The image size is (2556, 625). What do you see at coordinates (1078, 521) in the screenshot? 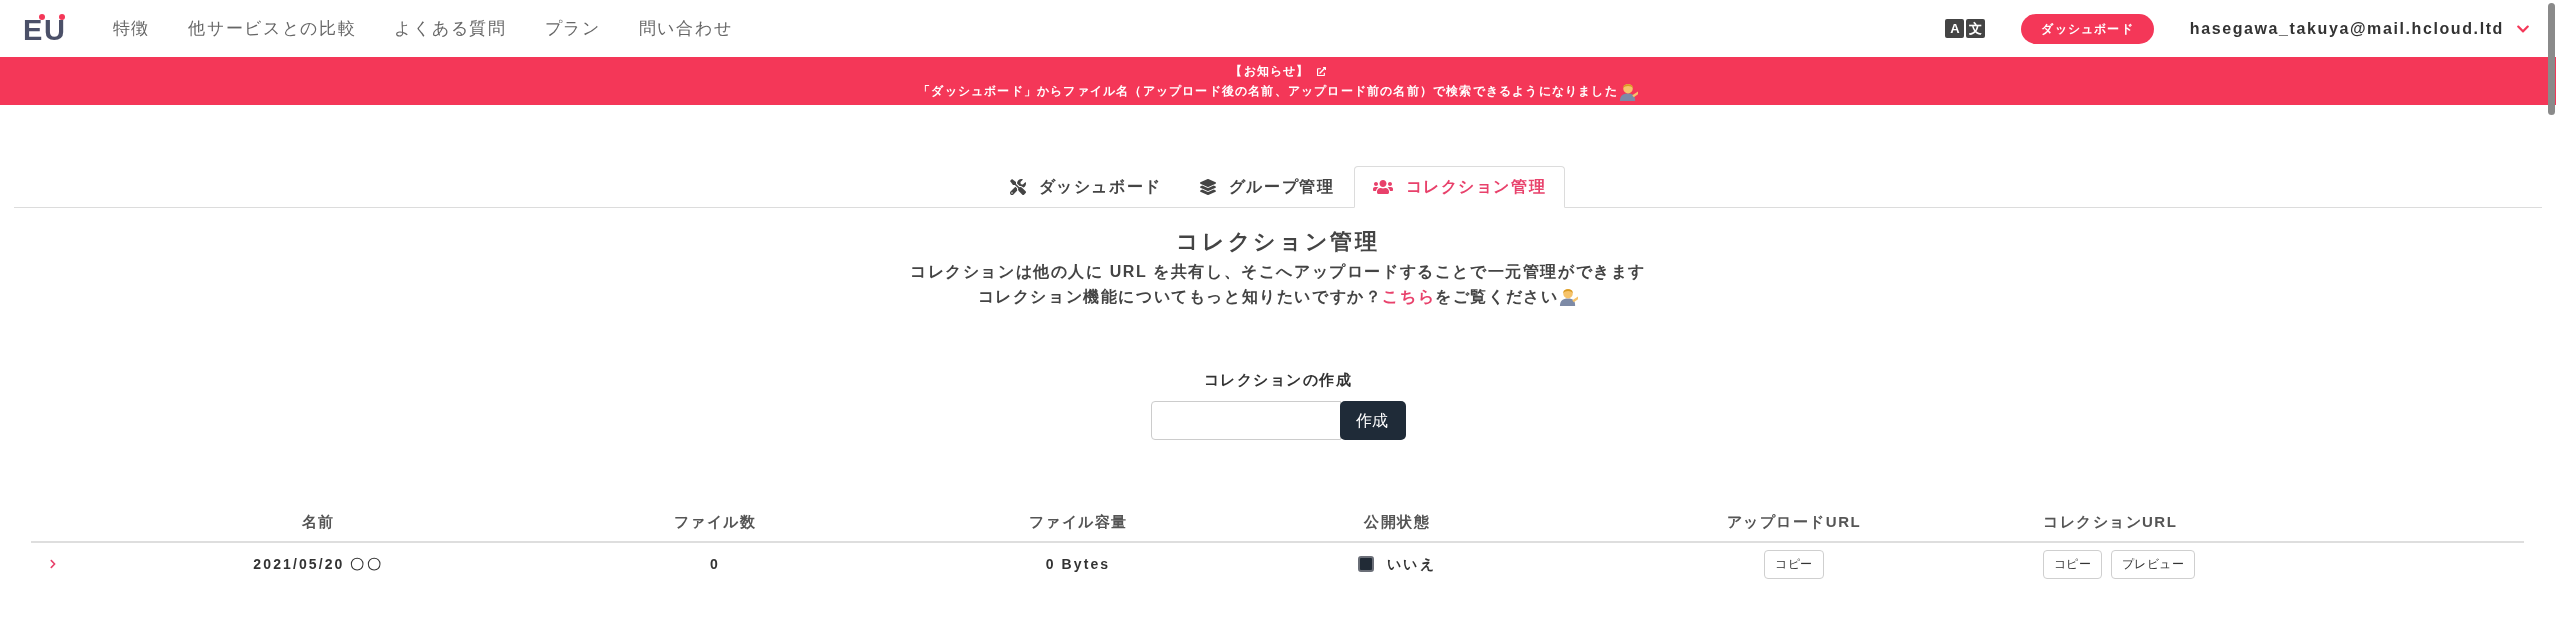
I see `column-header: ファイル容量` at bounding box center [1078, 521].